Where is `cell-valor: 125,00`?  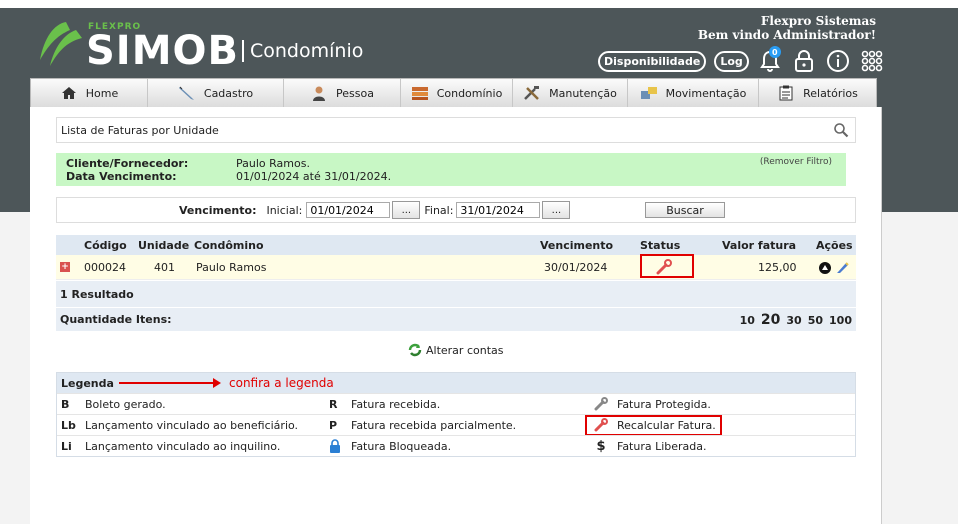
cell-valor: 125,00 is located at coordinates (777, 267).